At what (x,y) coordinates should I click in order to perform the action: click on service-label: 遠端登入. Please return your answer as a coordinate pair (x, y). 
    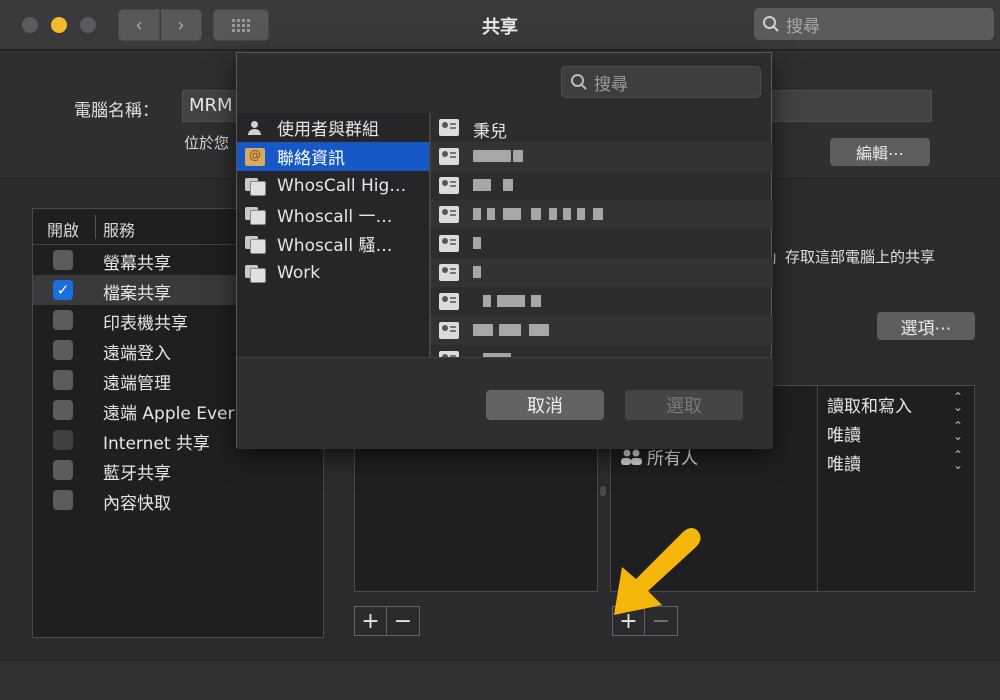
    Looking at the image, I should click on (137, 354).